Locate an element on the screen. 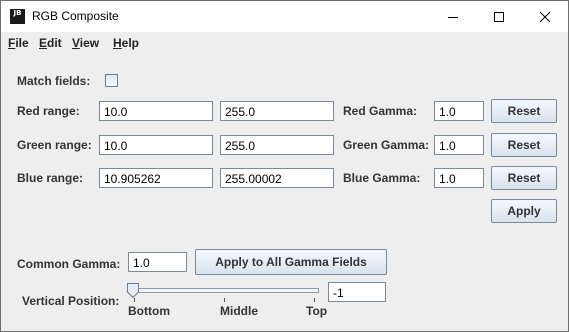 This screenshot has width=569, height=332. blue-range-min-input is located at coordinates (156, 178).